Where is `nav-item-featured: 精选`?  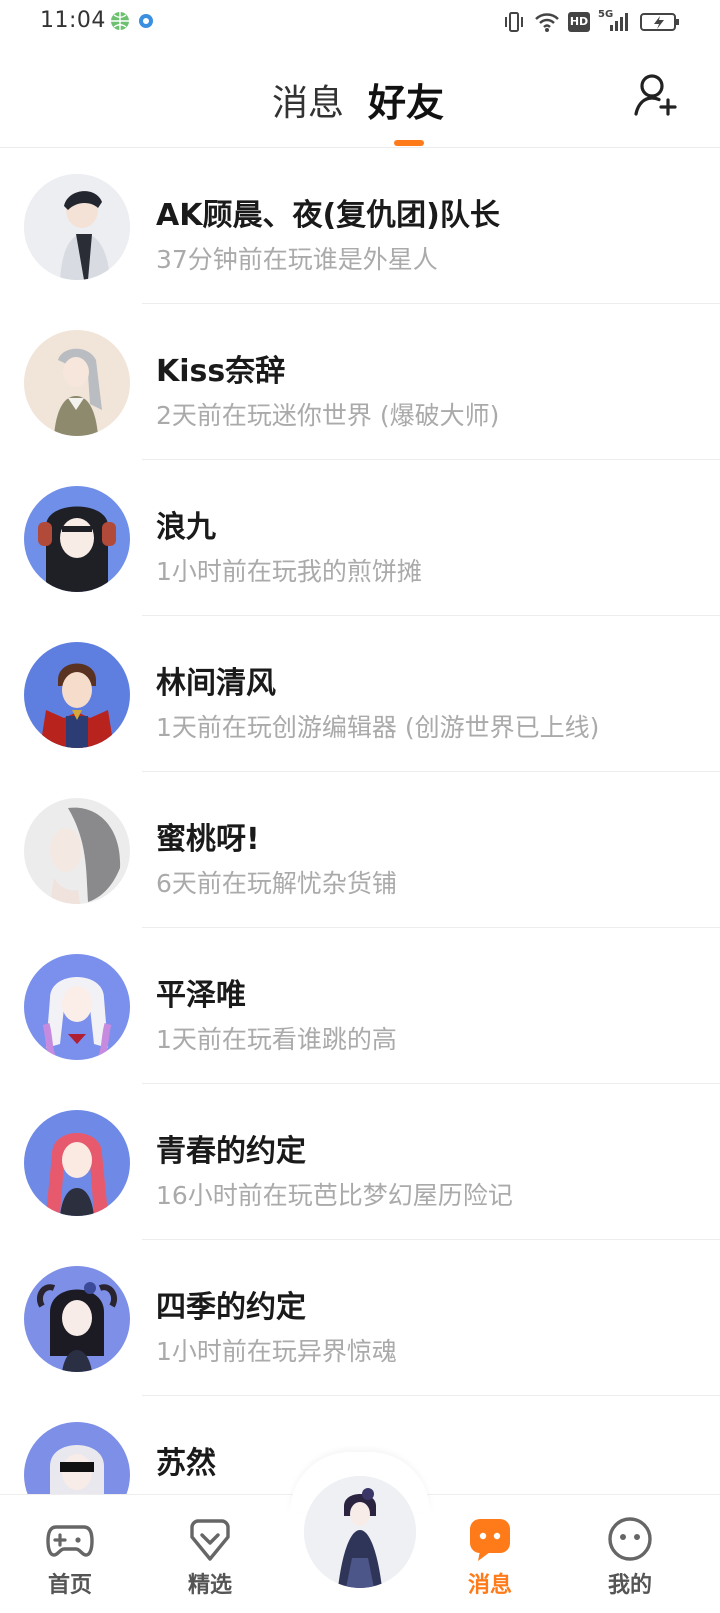
nav-item-featured: 精选 is located at coordinates (210, 1554).